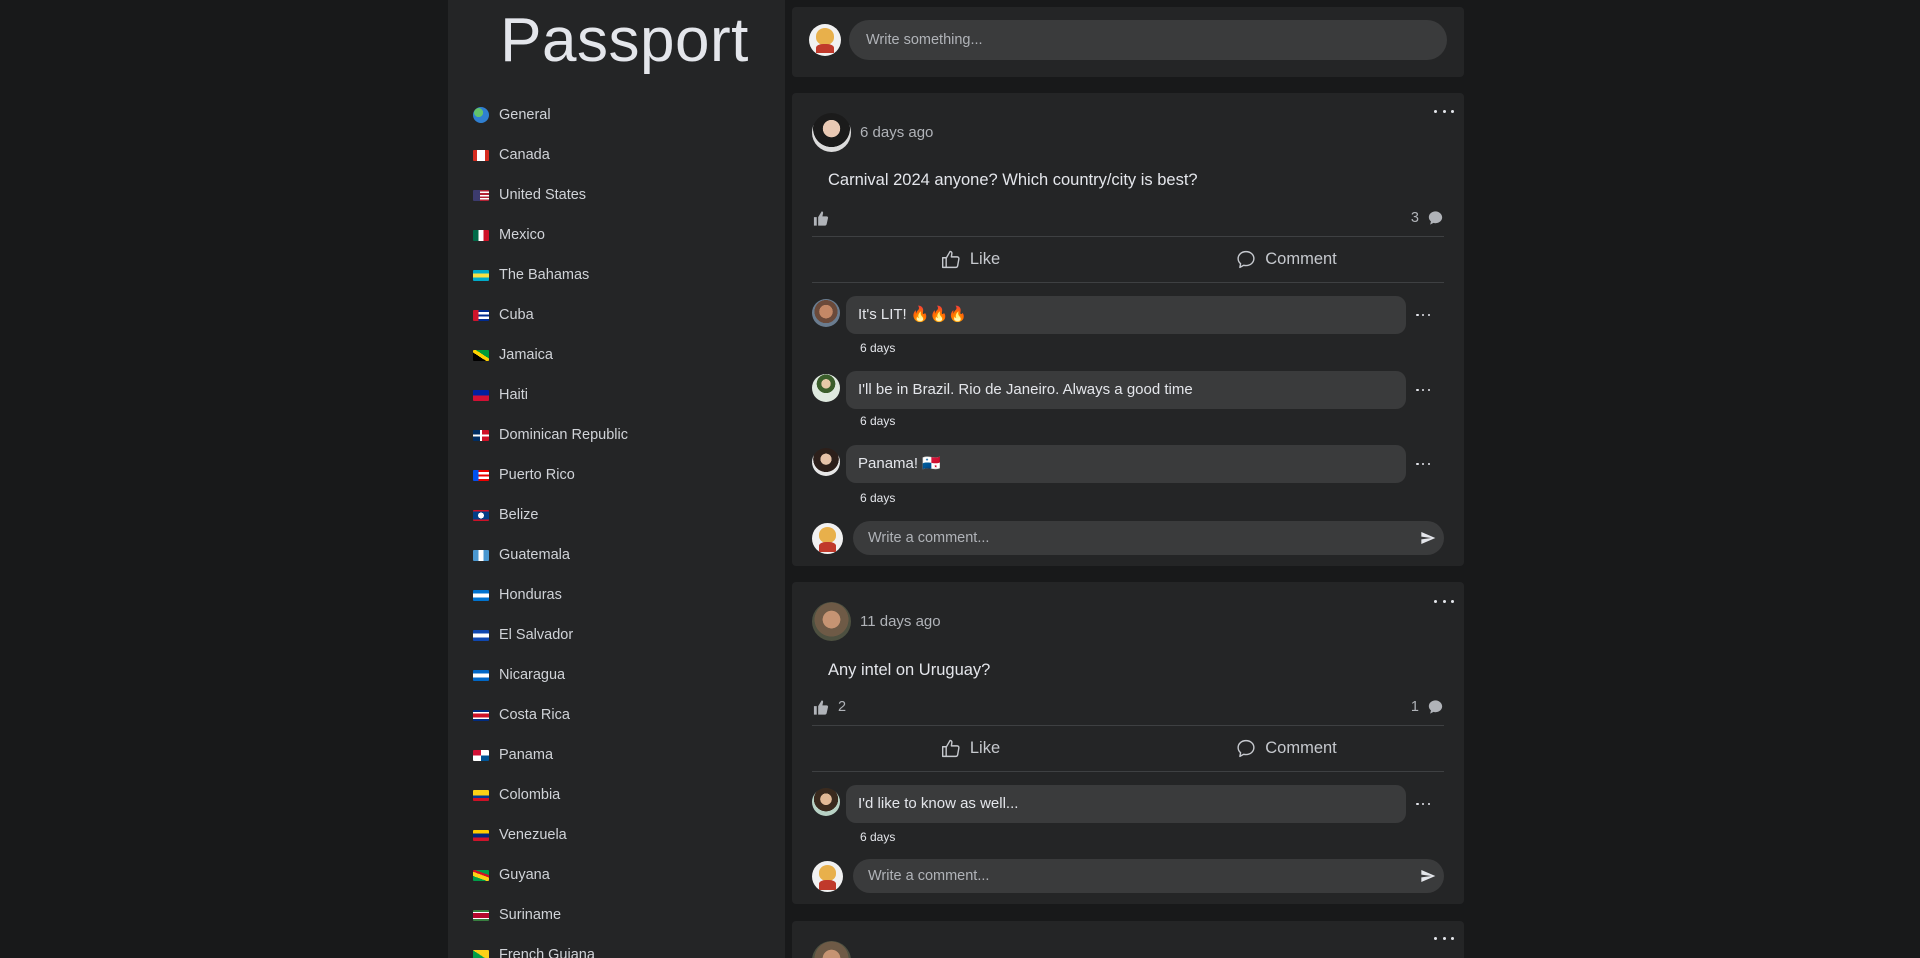  I want to click on sidebar-item-the-bahamas: The Bahamas, so click(616, 275).